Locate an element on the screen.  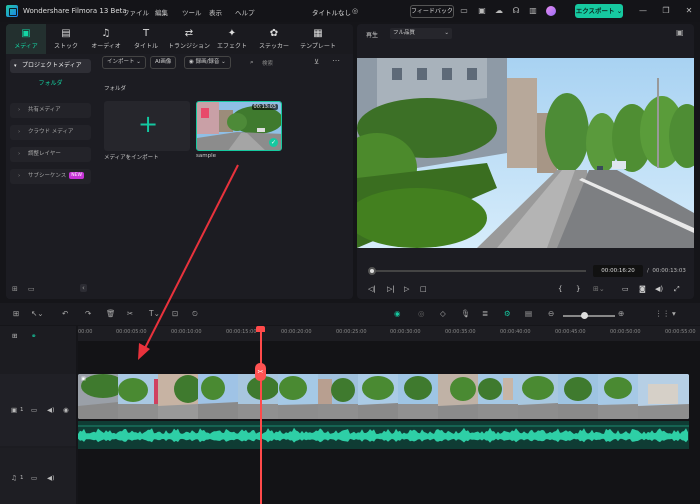
ruler-tick: 00:00:55:00 is located at coordinates (680, 332).